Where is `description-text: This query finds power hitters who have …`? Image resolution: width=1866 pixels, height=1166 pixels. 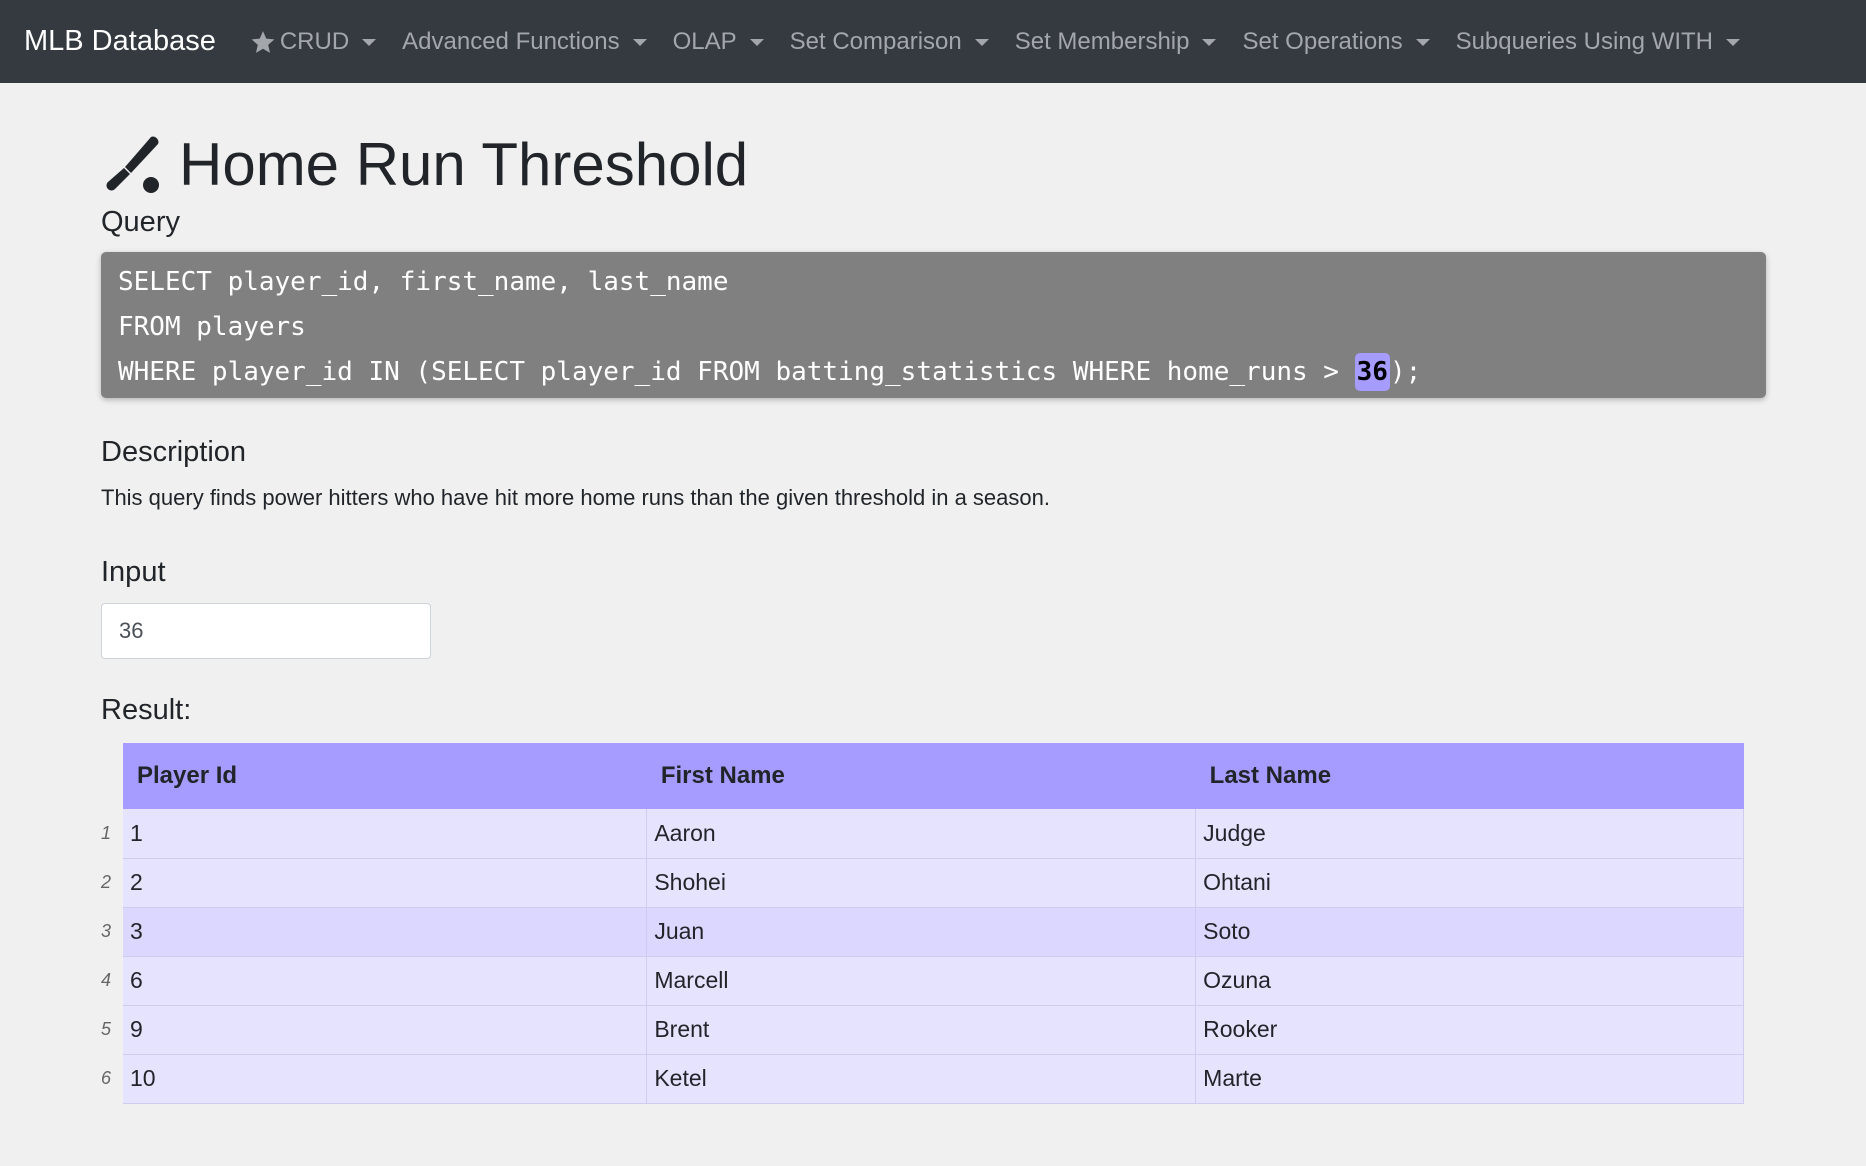 description-text: This query finds power hitters who have … is located at coordinates (575, 497).